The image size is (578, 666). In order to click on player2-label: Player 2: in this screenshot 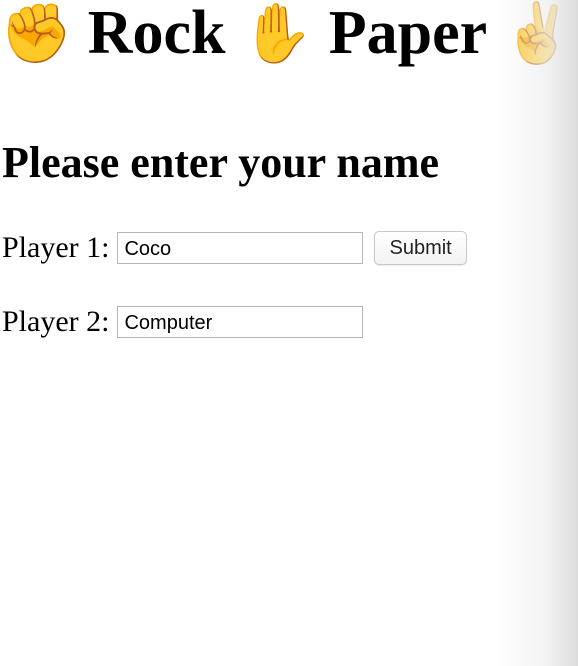, I will do `click(56, 321)`.